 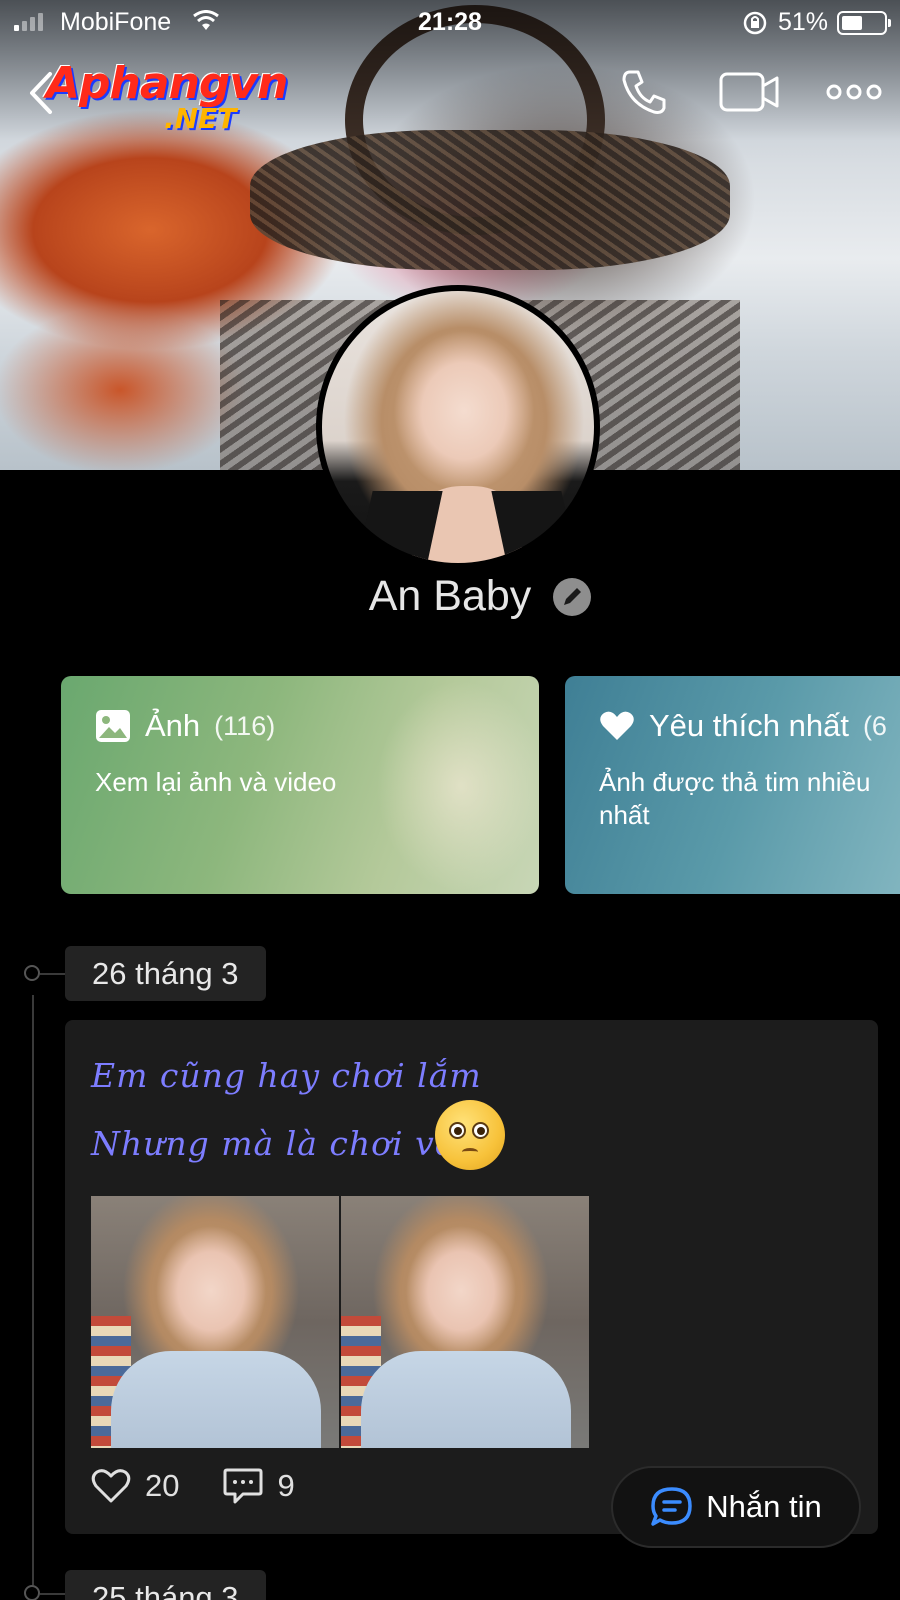 What do you see at coordinates (450, 22) in the screenshot?
I see `status-bar: MobiFone 21:28 51%` at bounding box center [450, 22].